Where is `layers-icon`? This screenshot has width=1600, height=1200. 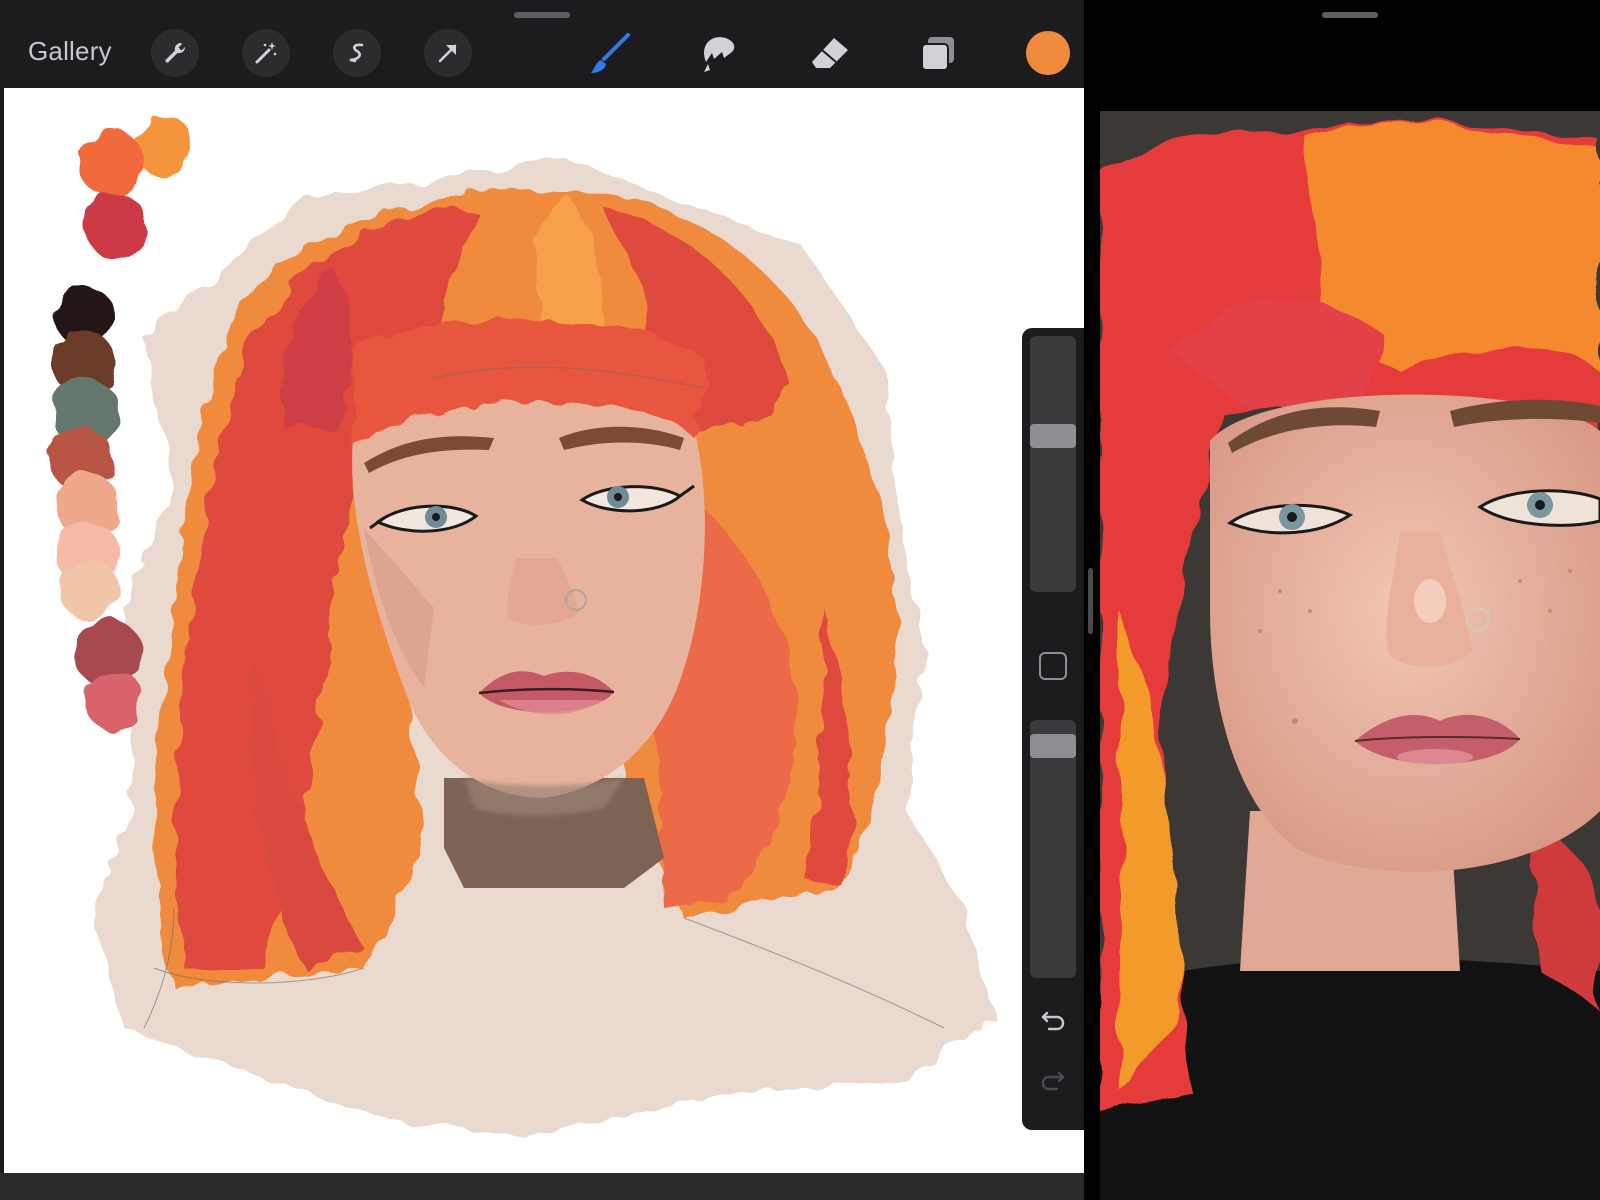 layers-icon is located at coordinates (937, 54).